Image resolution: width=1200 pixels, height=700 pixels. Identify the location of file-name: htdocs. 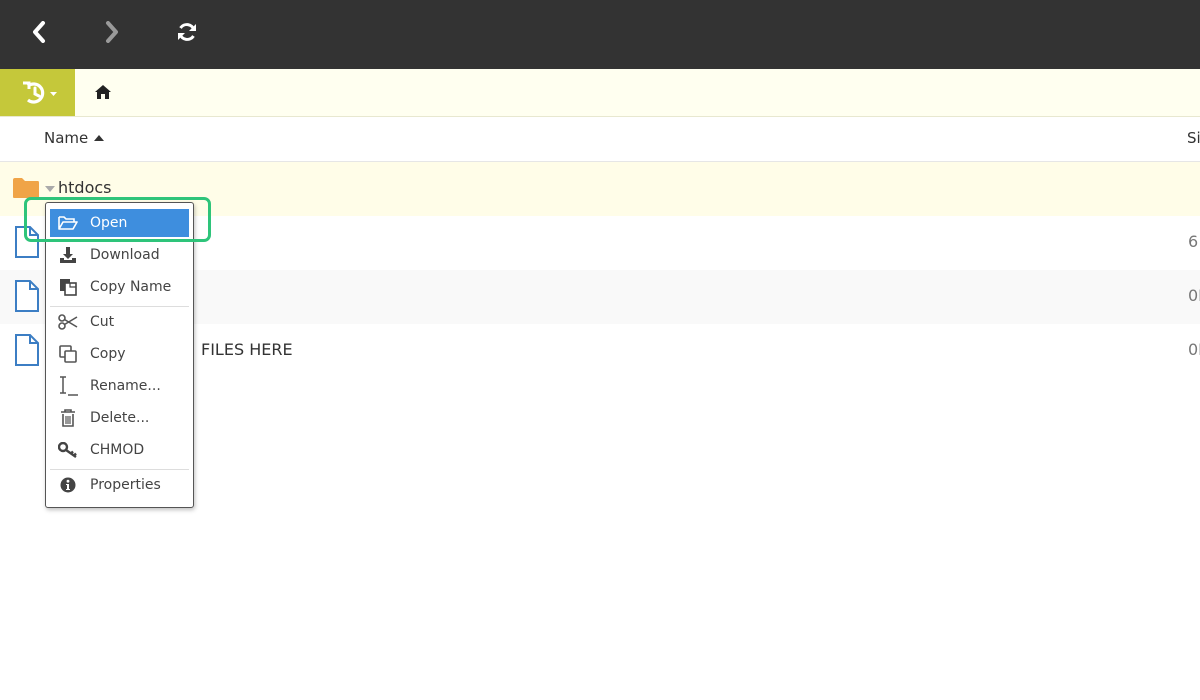
(85, 187).